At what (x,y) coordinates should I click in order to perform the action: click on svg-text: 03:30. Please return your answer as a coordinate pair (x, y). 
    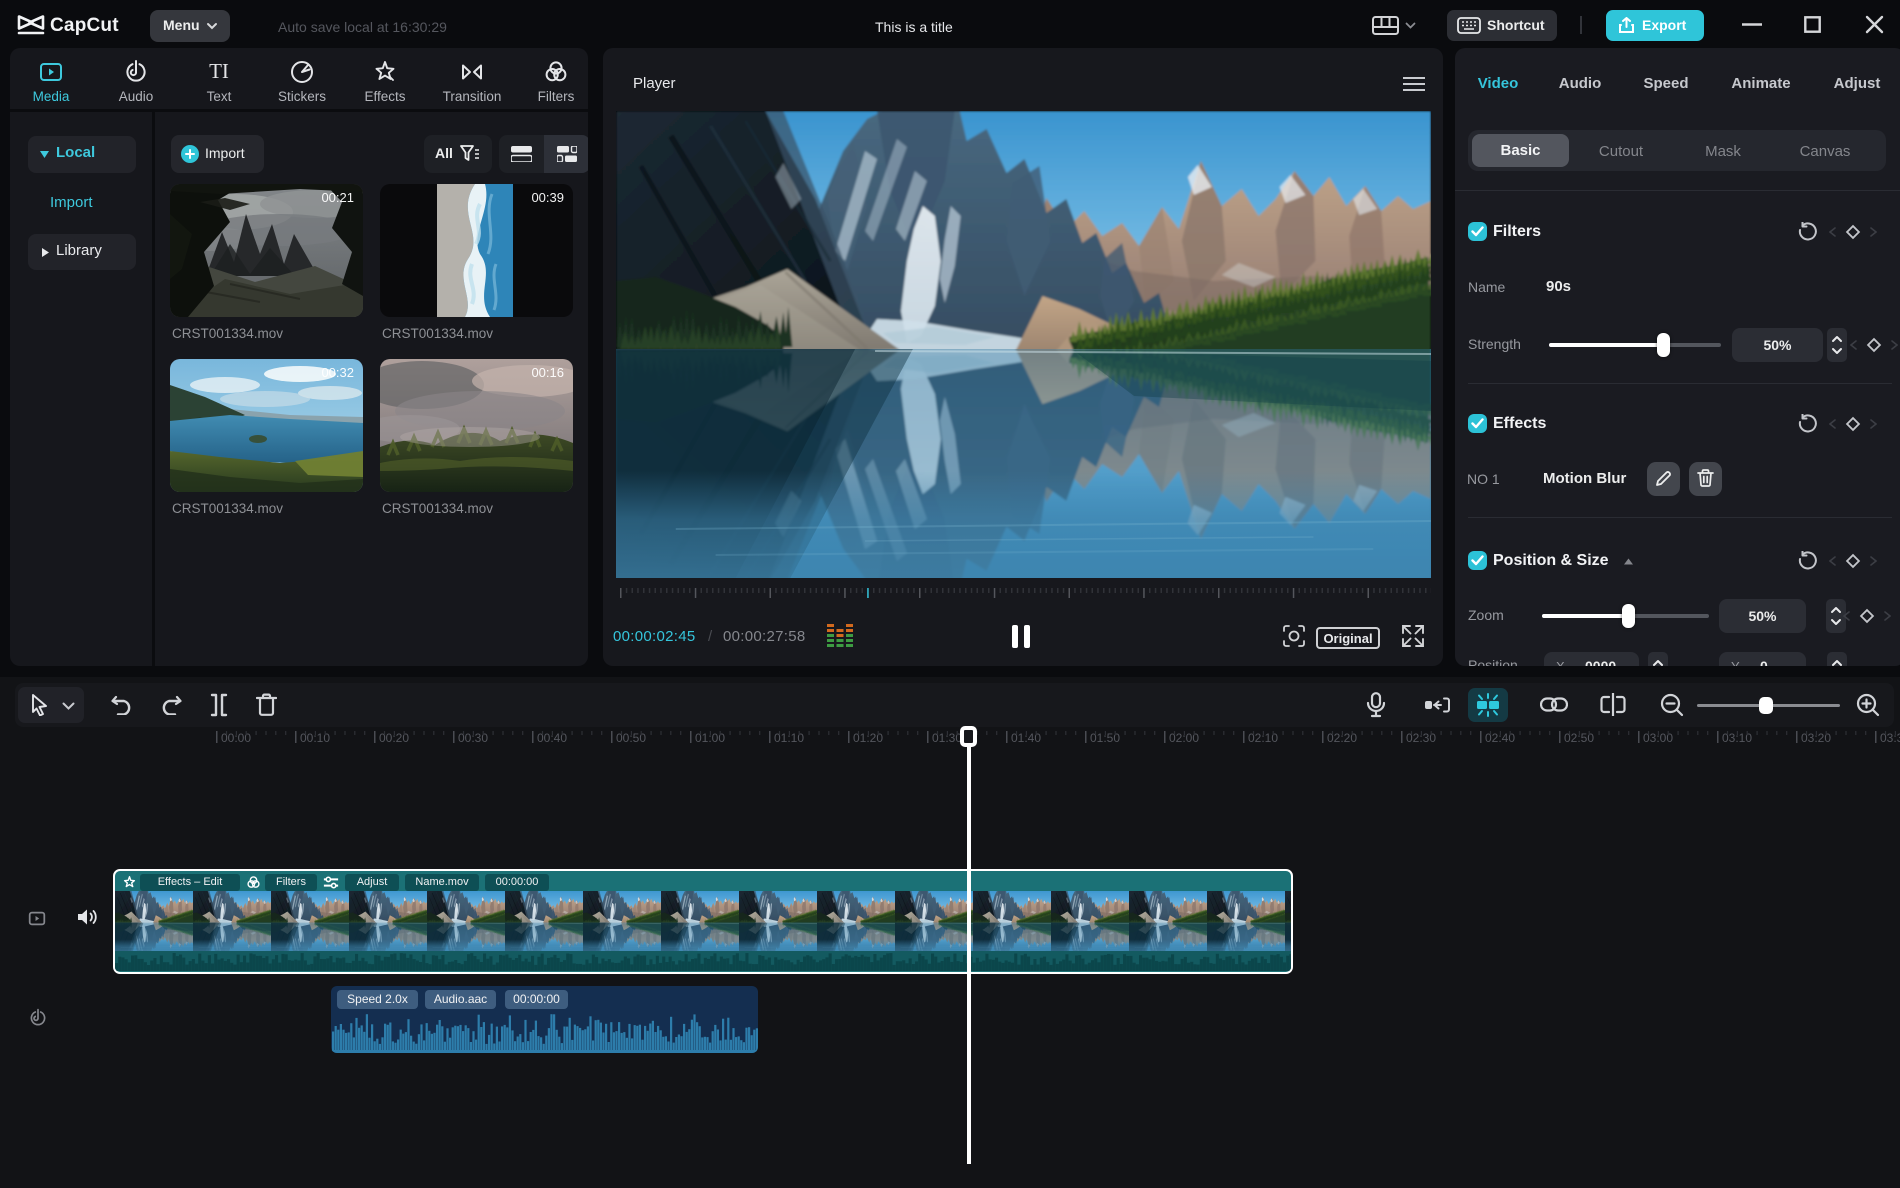
    Looking at the image, I should click on (1890, 738).